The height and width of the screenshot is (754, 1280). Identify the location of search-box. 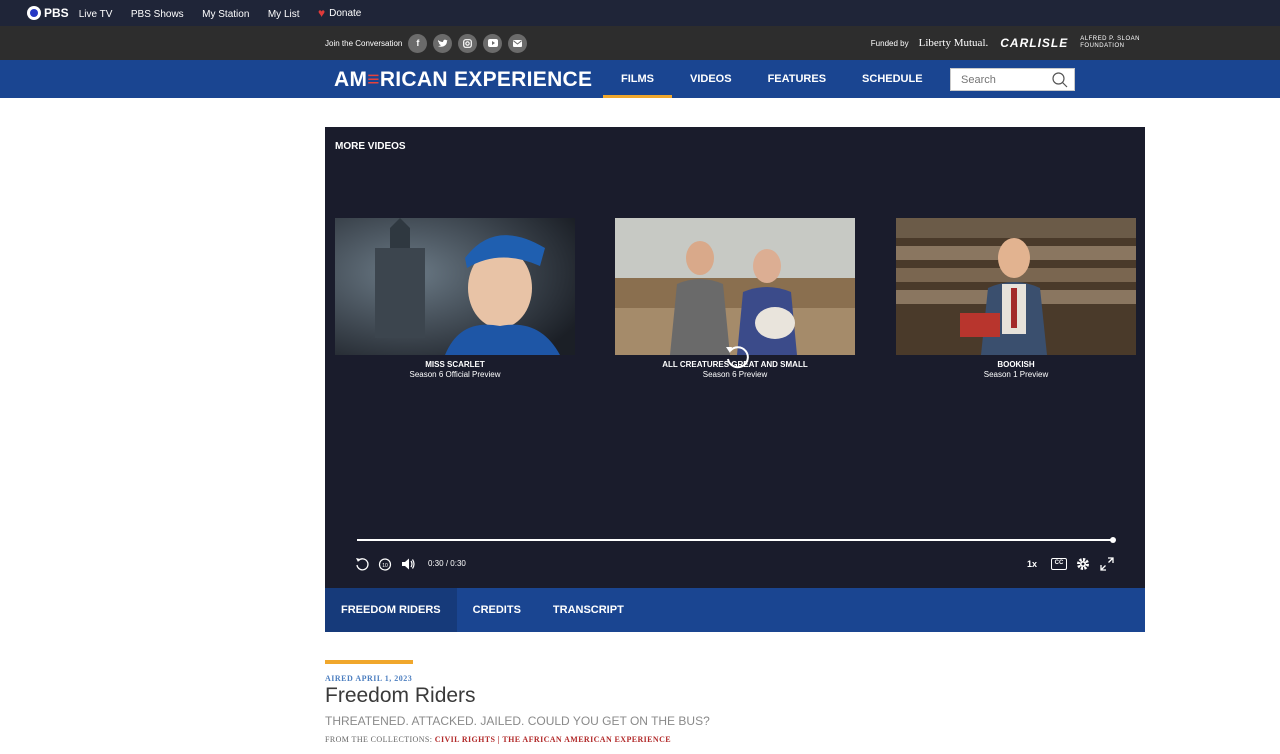
(1012, 79).